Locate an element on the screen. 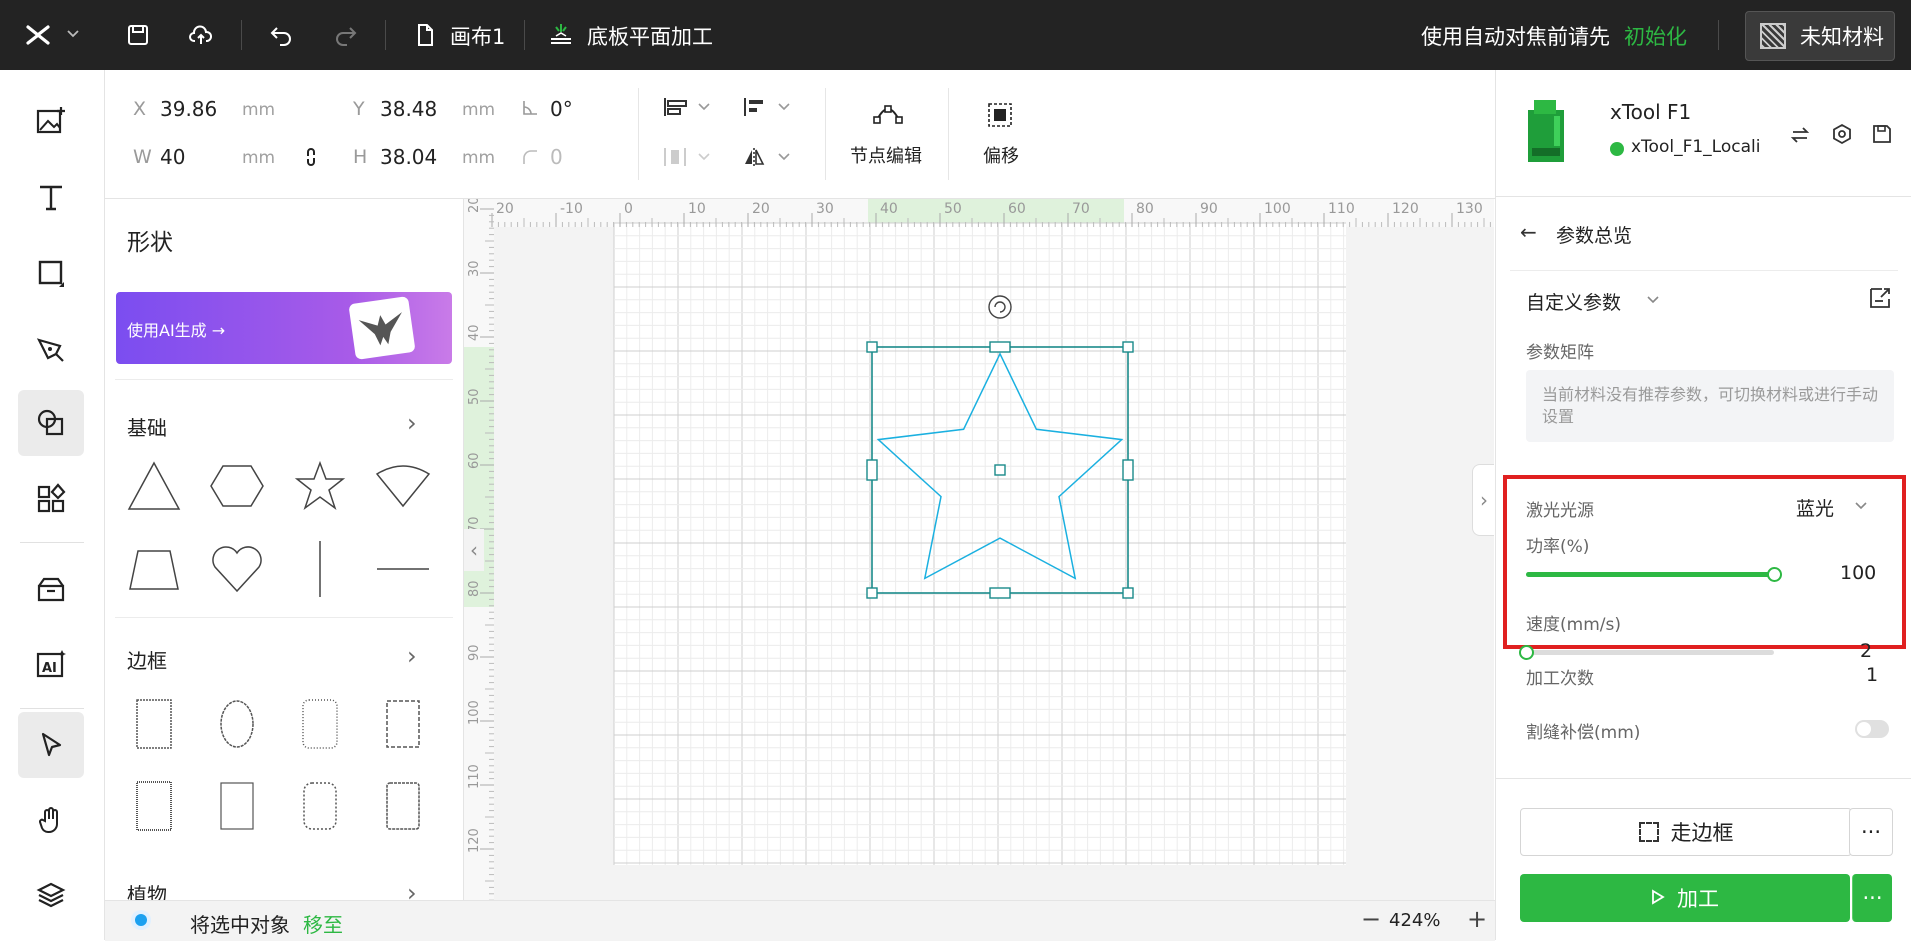  material-selector-button: 未知材料 is located at coordinates (1820, 36).